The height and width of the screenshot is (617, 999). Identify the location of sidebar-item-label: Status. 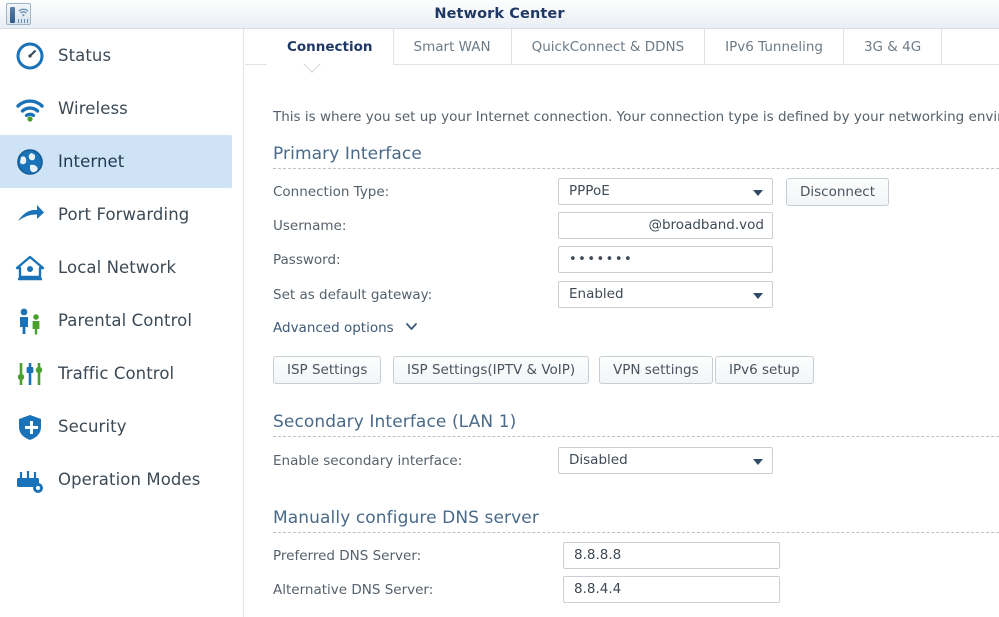
(85, 55).